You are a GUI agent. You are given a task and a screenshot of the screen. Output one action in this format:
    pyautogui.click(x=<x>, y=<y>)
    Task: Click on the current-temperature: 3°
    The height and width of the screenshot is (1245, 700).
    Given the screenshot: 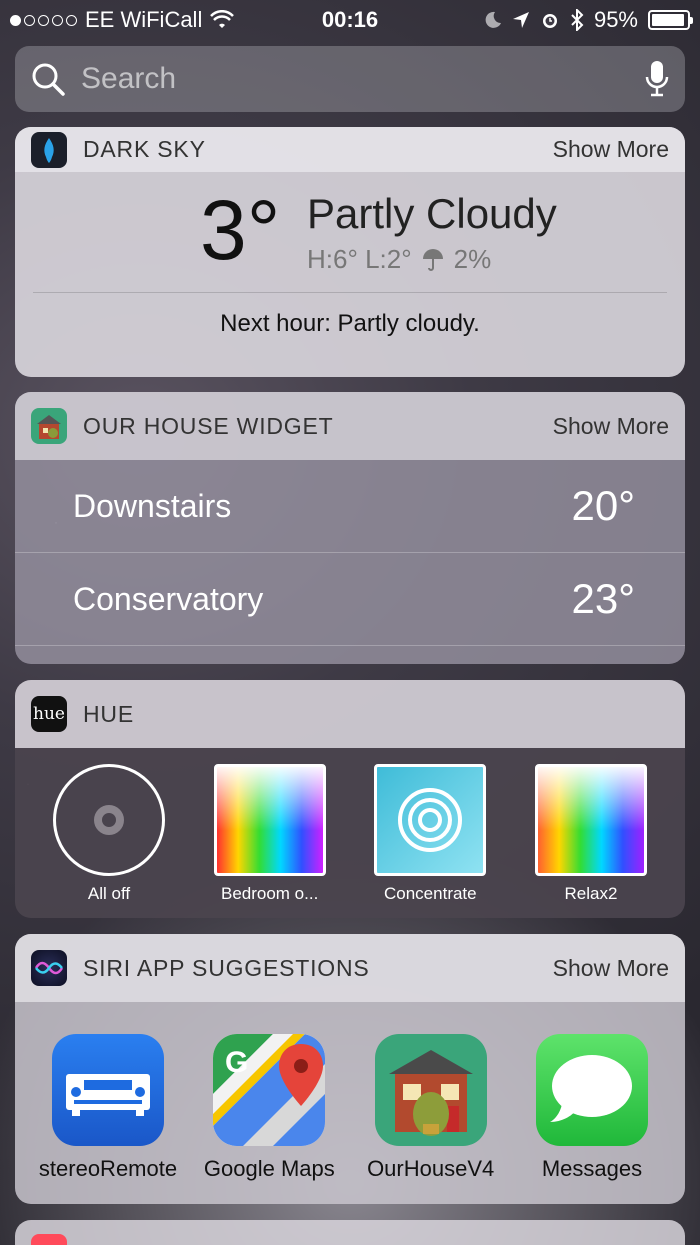 What is the action you would take?
    pyautogui.click(x=240, y=230)
    